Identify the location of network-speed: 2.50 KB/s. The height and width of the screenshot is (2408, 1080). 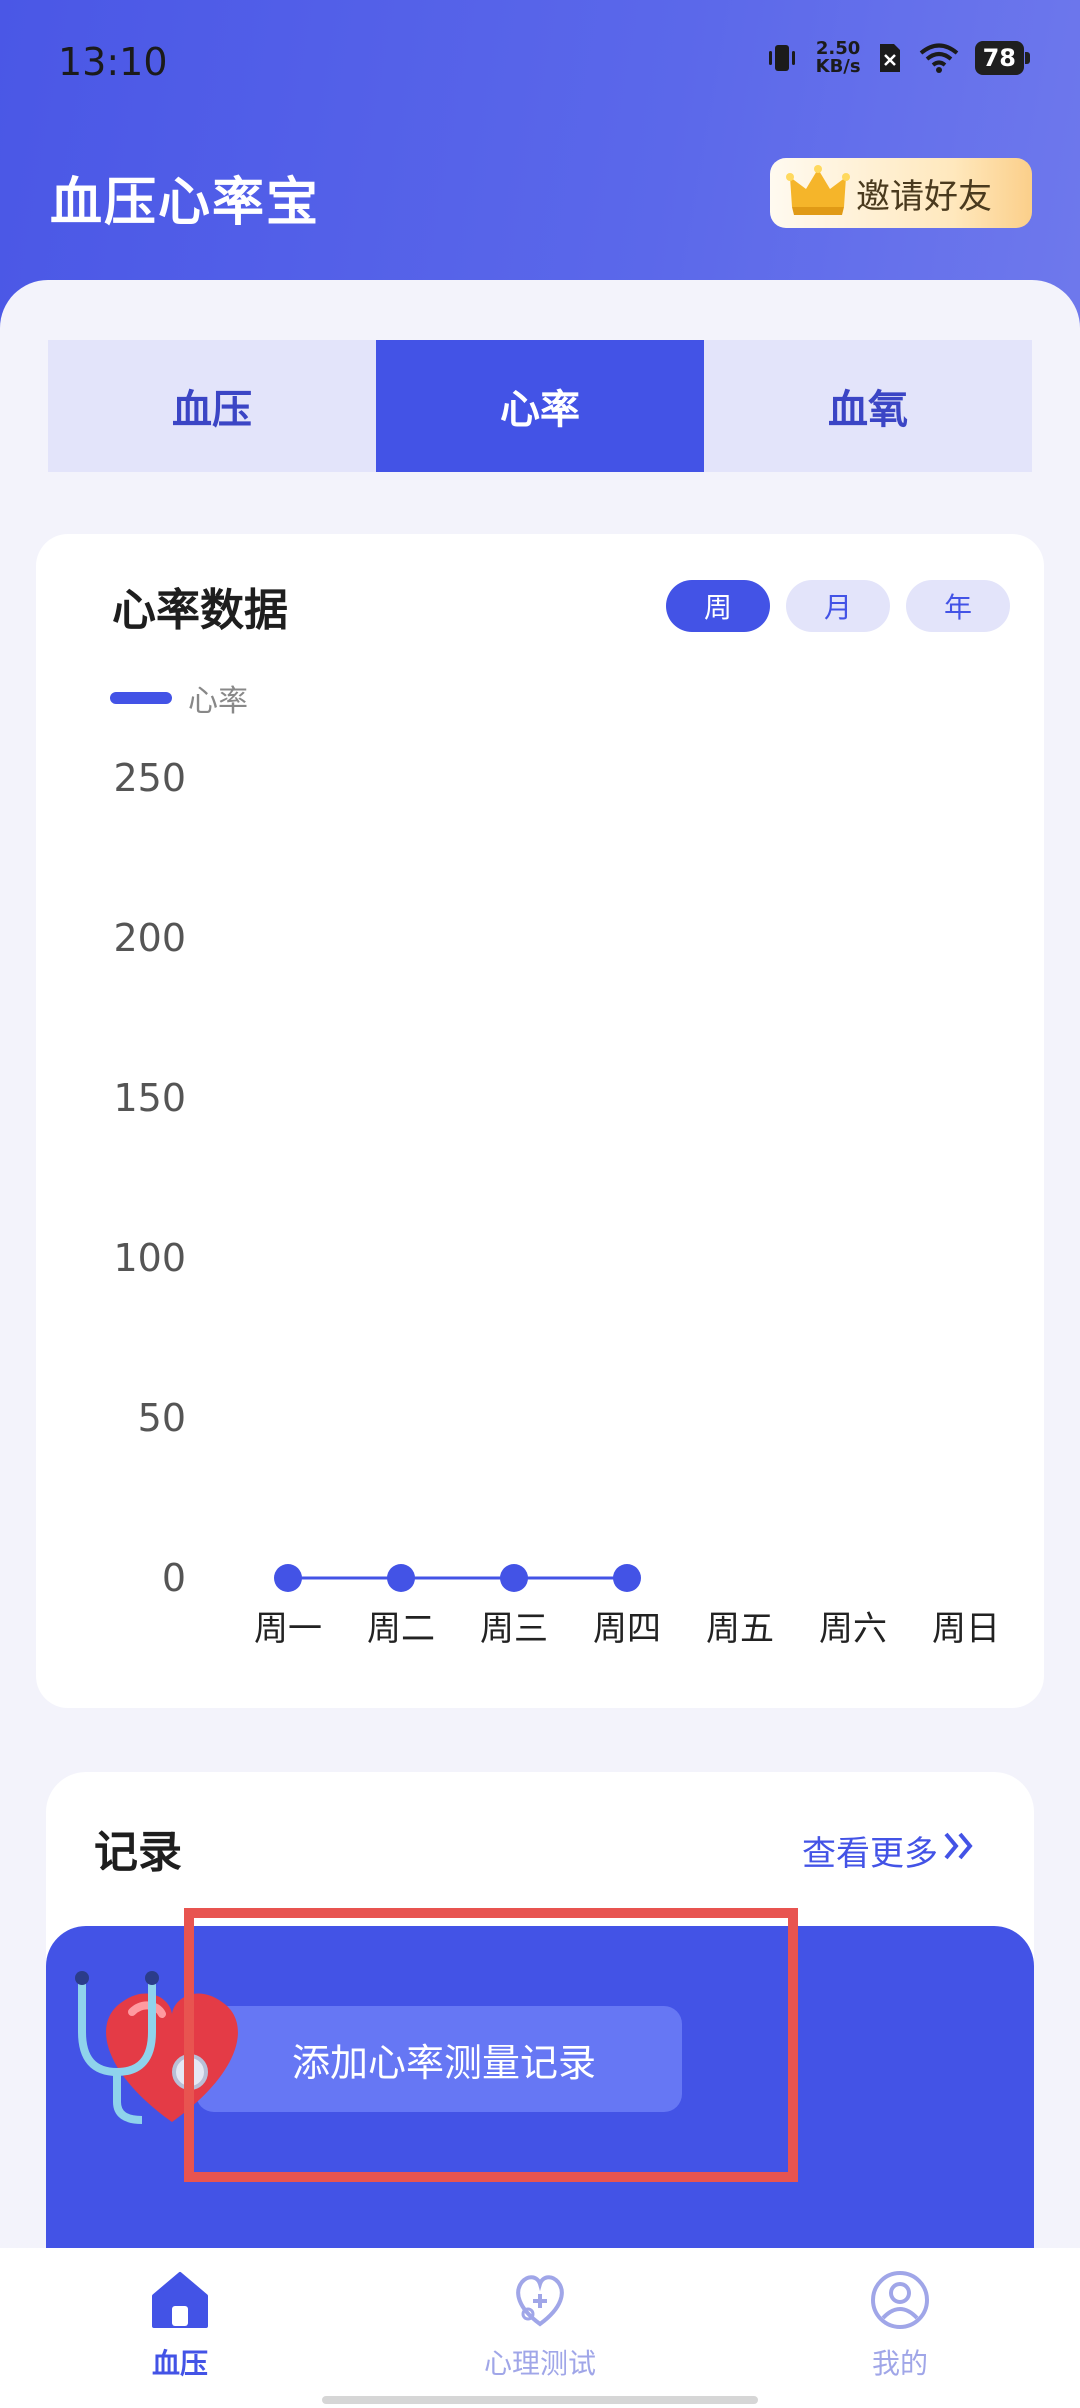
(838, 58).